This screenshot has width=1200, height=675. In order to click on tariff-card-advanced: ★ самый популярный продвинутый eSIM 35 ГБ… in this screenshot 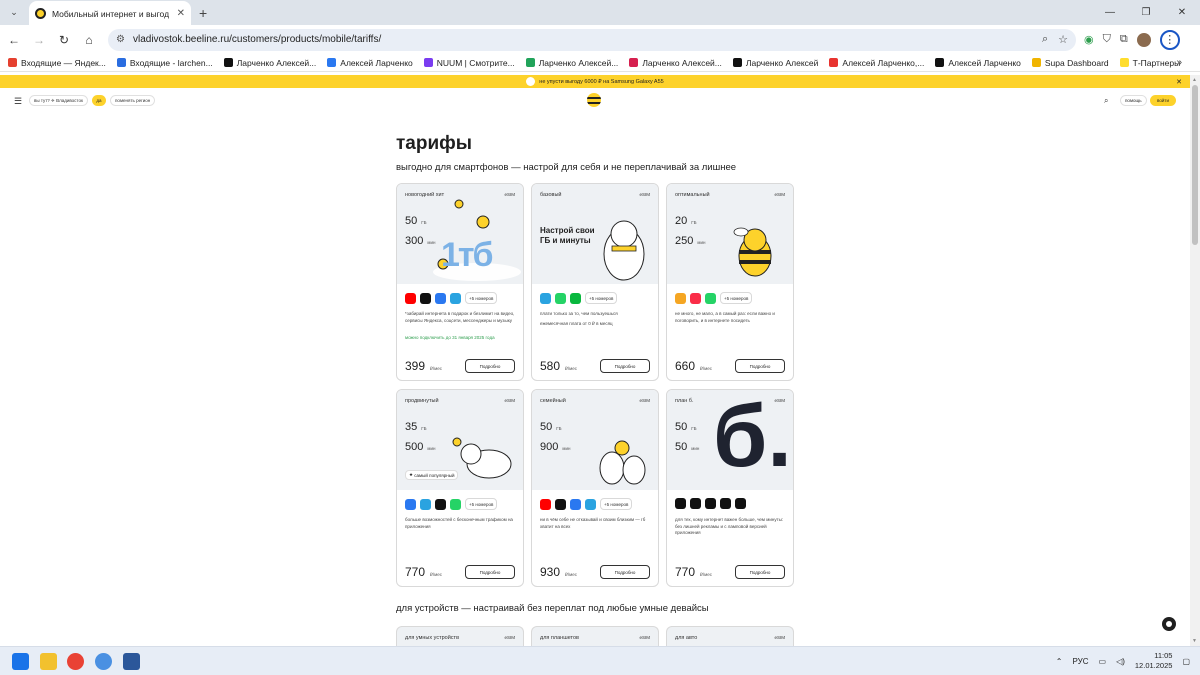, I will do `click(460, 488)`.